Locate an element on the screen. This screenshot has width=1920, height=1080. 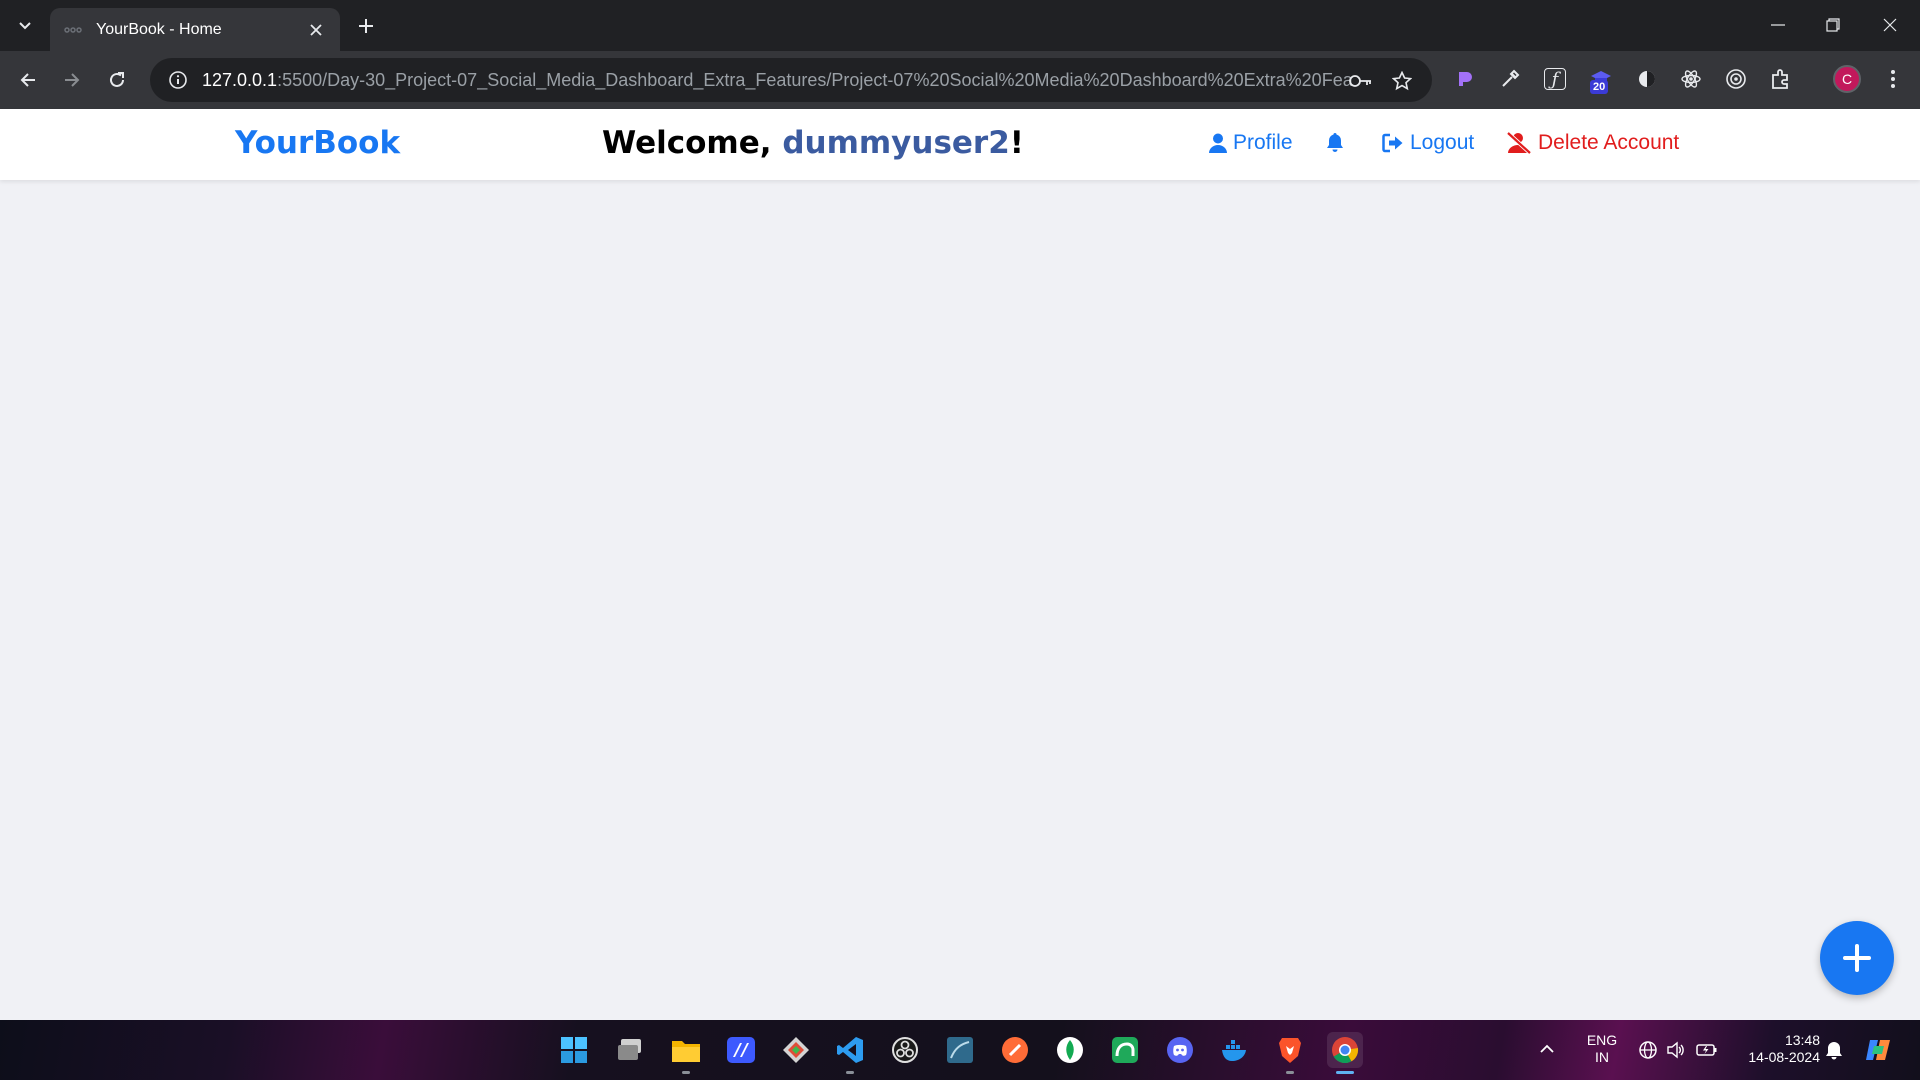
nav-profile-link: Profile is located at coordinates (1251, 143).